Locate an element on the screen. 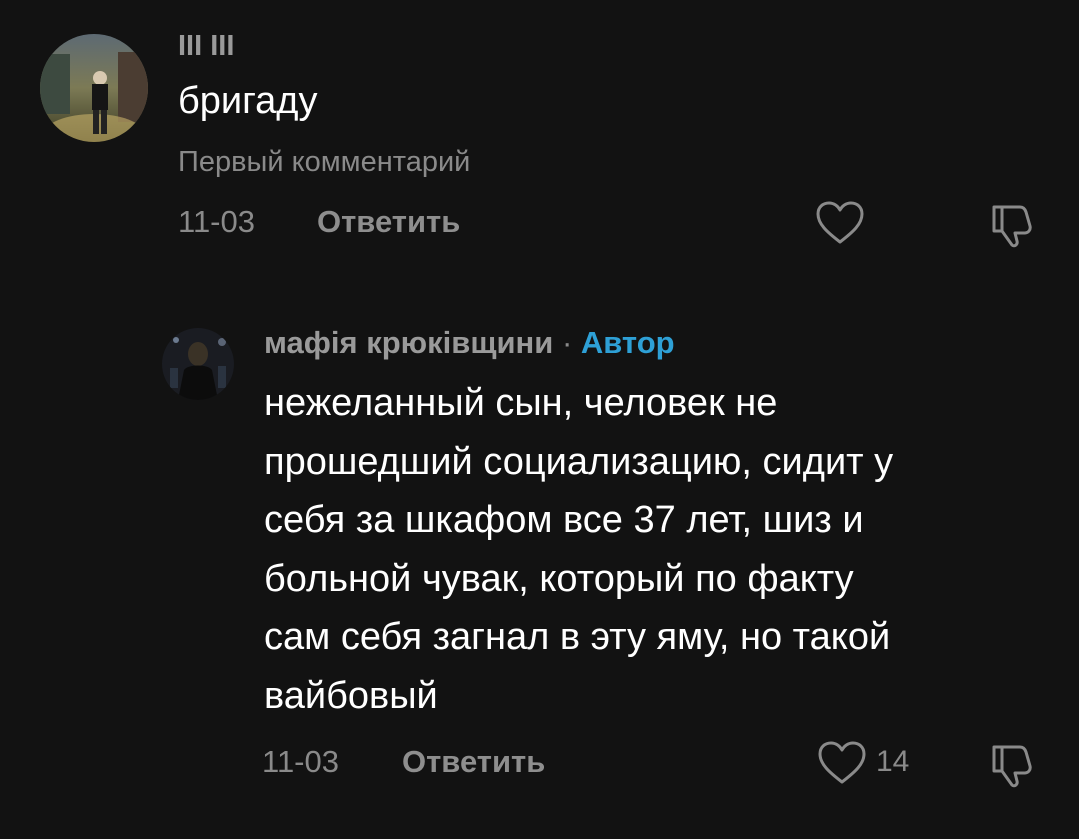 Image resolution: width=1079 pixels, height=839 pixels. reply-text-line: нежеланный сын, человек не is located at coordinates (521, 403).